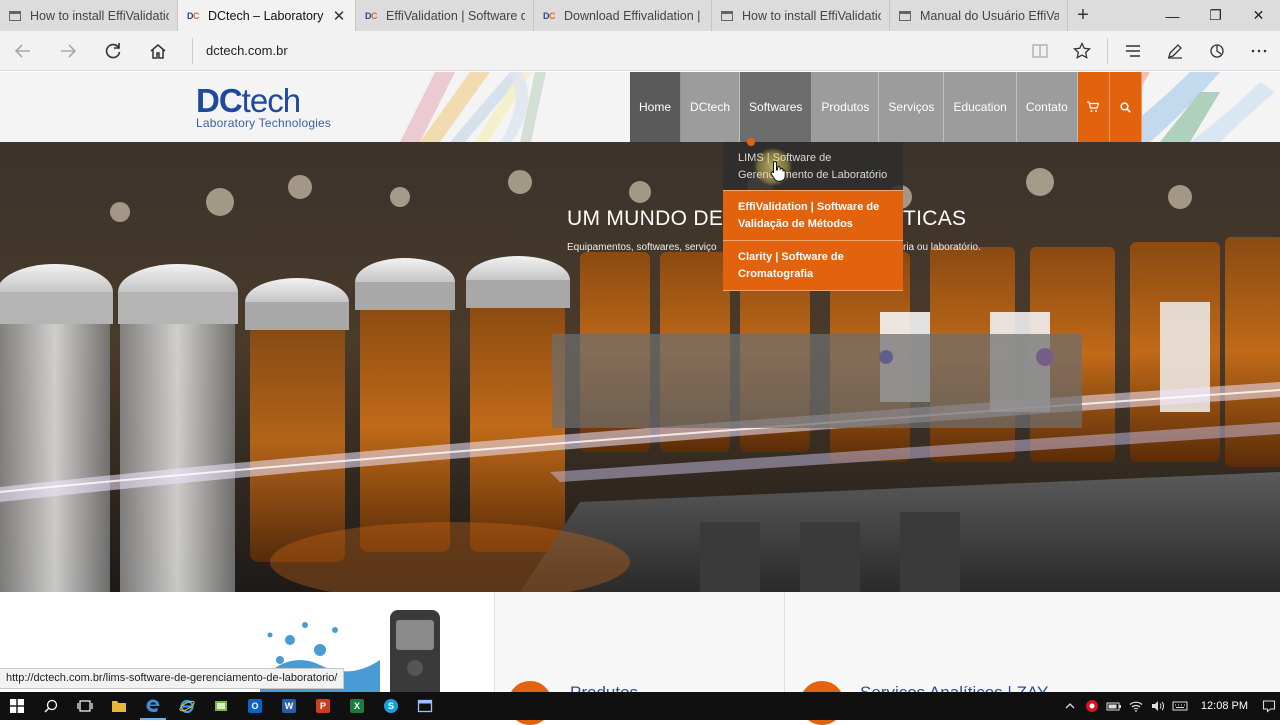 This screenshot has width=1280, height=725. I want to click on tab-title: DCtech – Laboratory T, so click(267, 15).